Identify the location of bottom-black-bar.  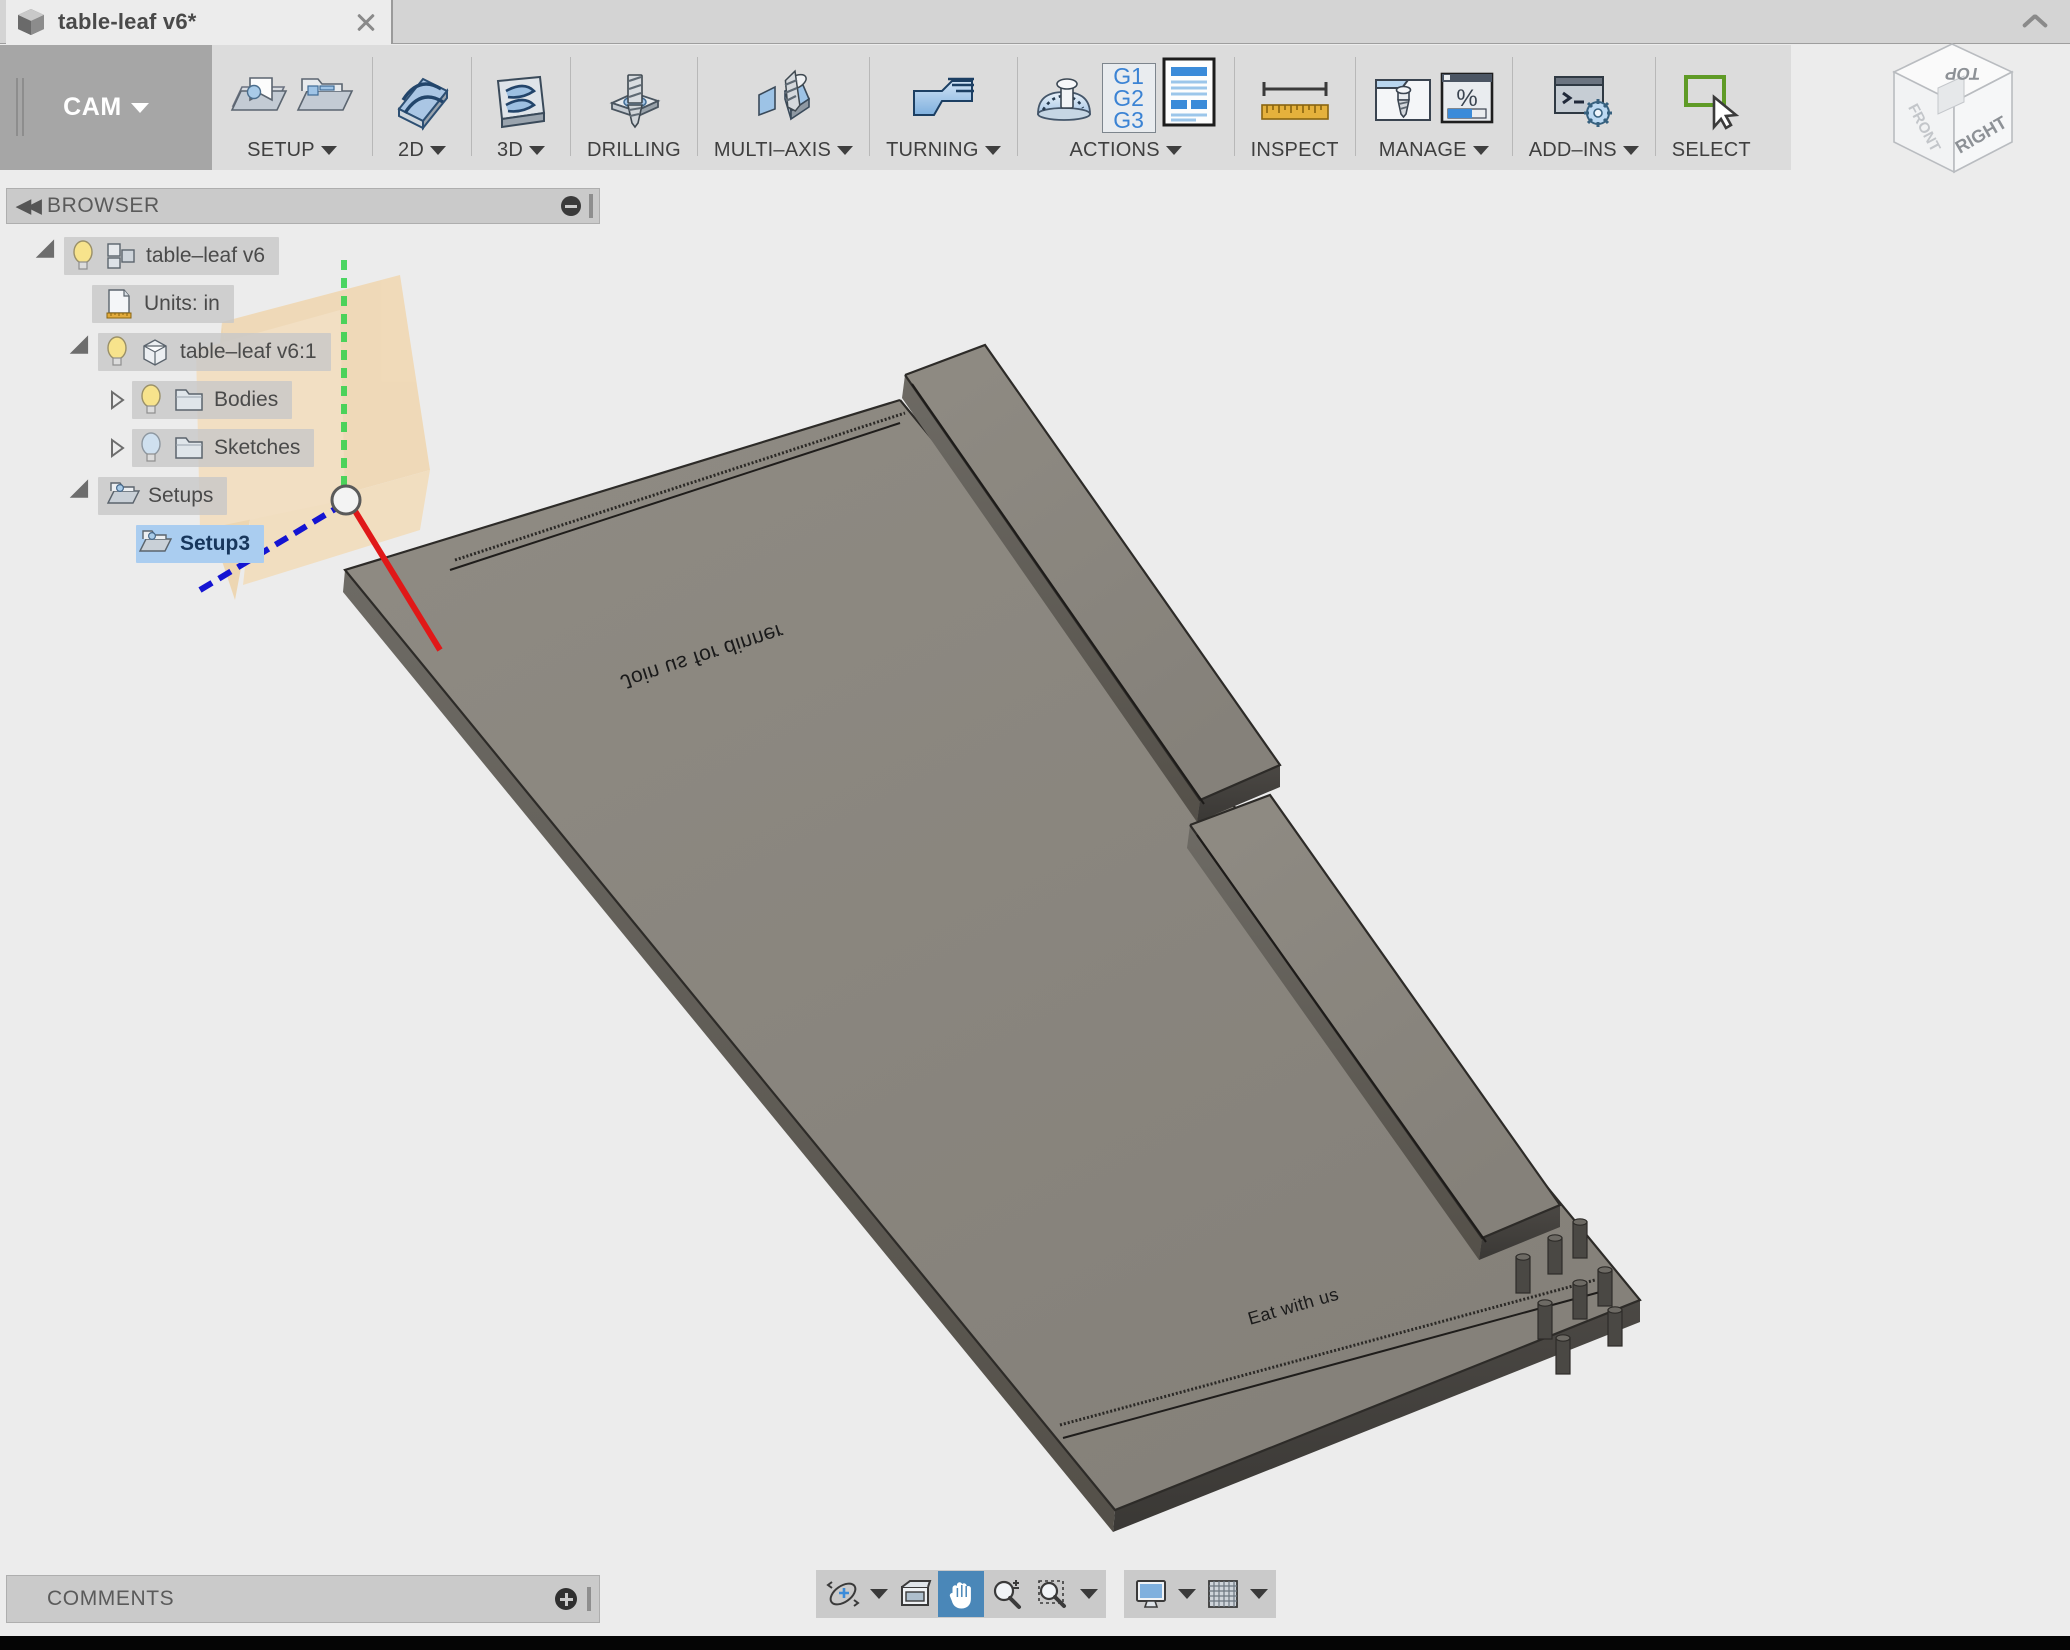
(1035, 1643).